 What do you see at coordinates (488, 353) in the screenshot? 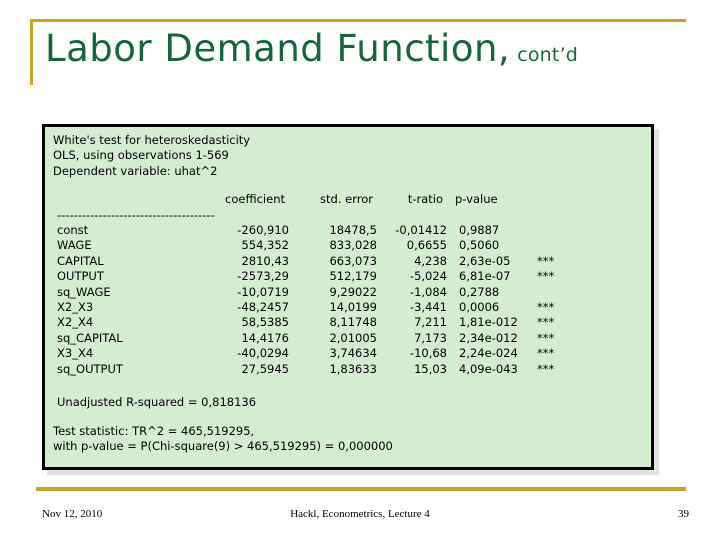
I see `cell-p-value: 2,24e-024` at bounding box center [488, 353].